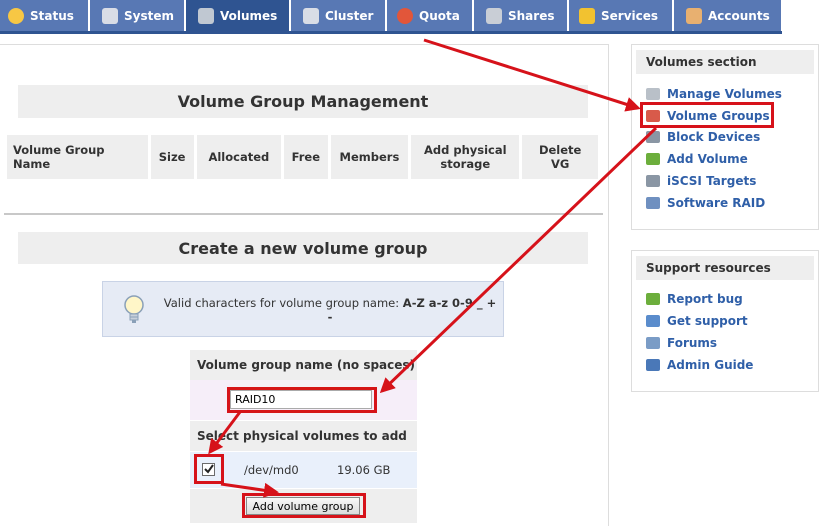 This screenshot has height=526, width=819. I want to click on tab-quota: Quota, so click(430, 15).